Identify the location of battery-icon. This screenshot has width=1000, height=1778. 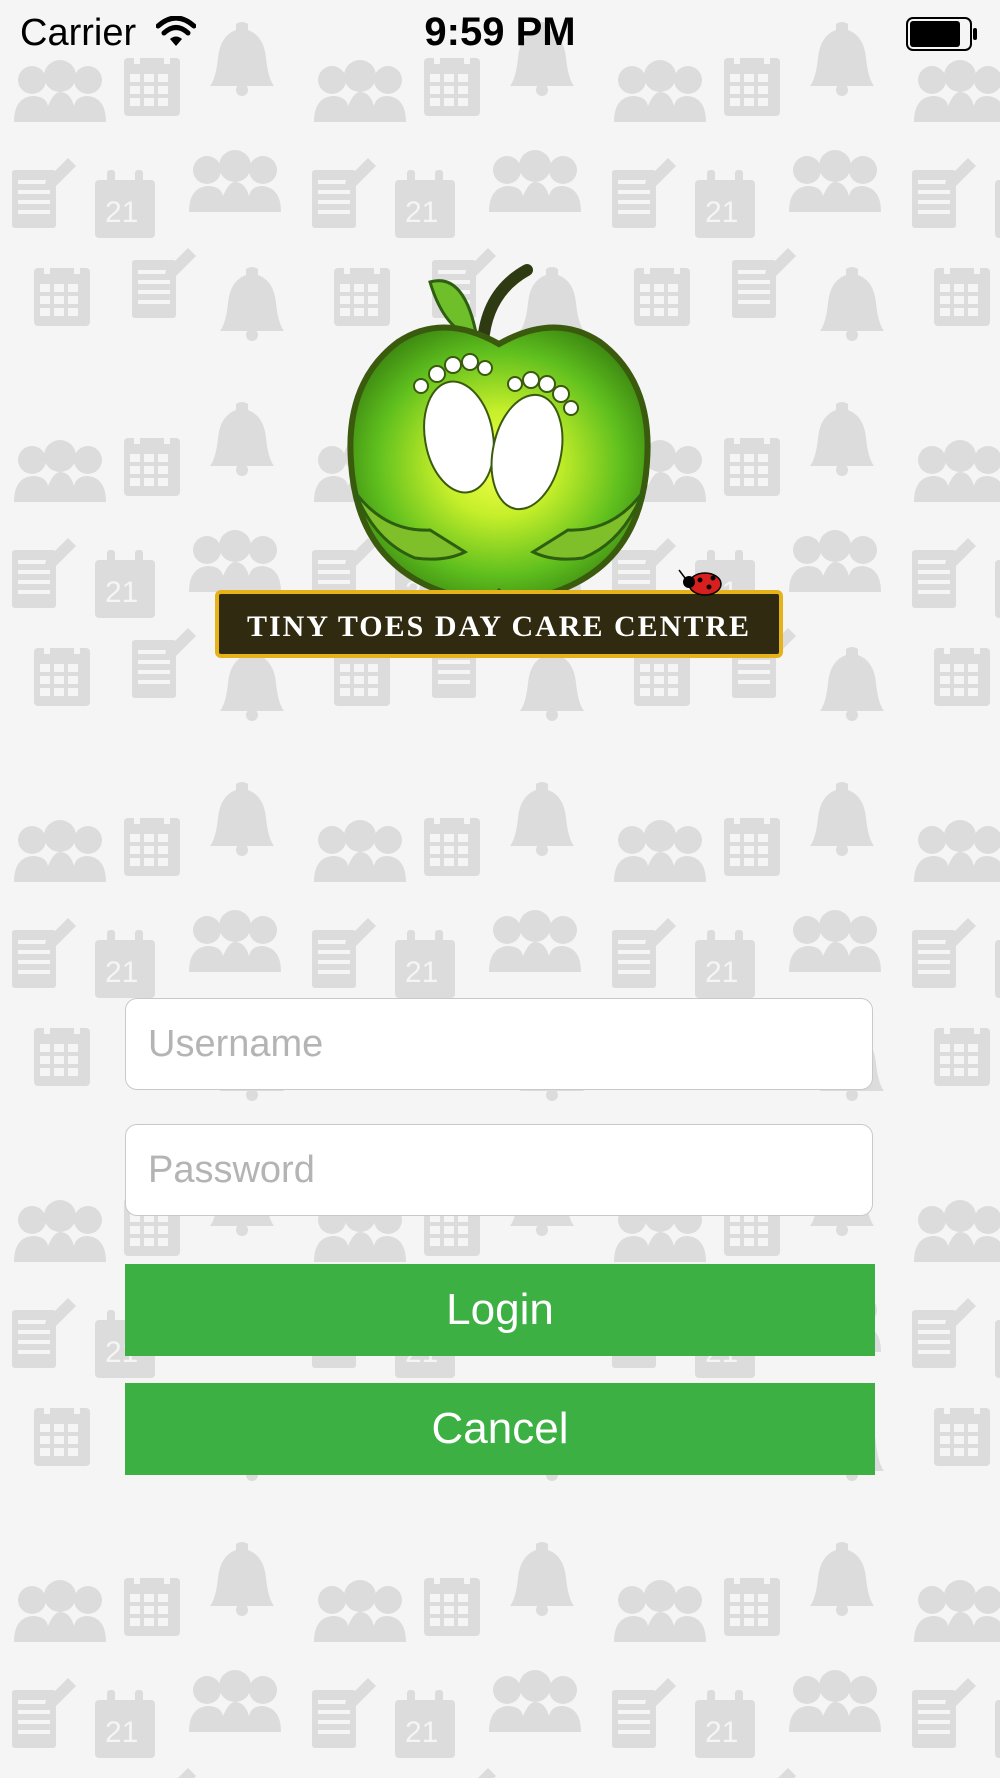
(941, 34).